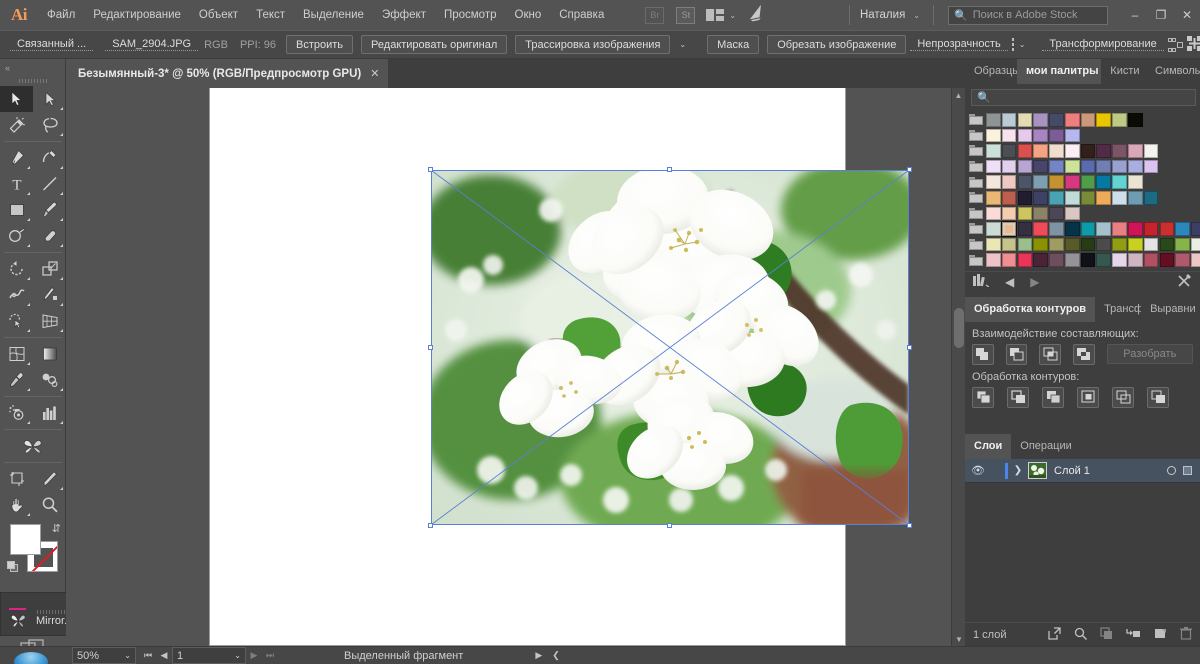  I want to click on swap-fill-stroke-icon: ⇵, so click(56, 528).